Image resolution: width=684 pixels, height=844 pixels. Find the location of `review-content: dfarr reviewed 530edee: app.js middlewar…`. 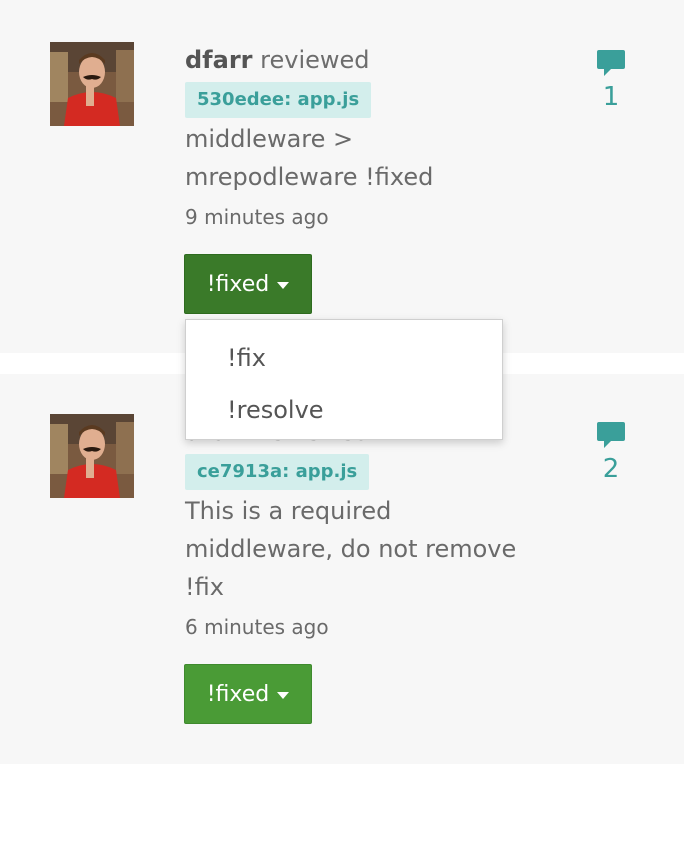

review-content: dfarr reviewed 530edee: app.js middlewar… is located at coordinates (365, 138).